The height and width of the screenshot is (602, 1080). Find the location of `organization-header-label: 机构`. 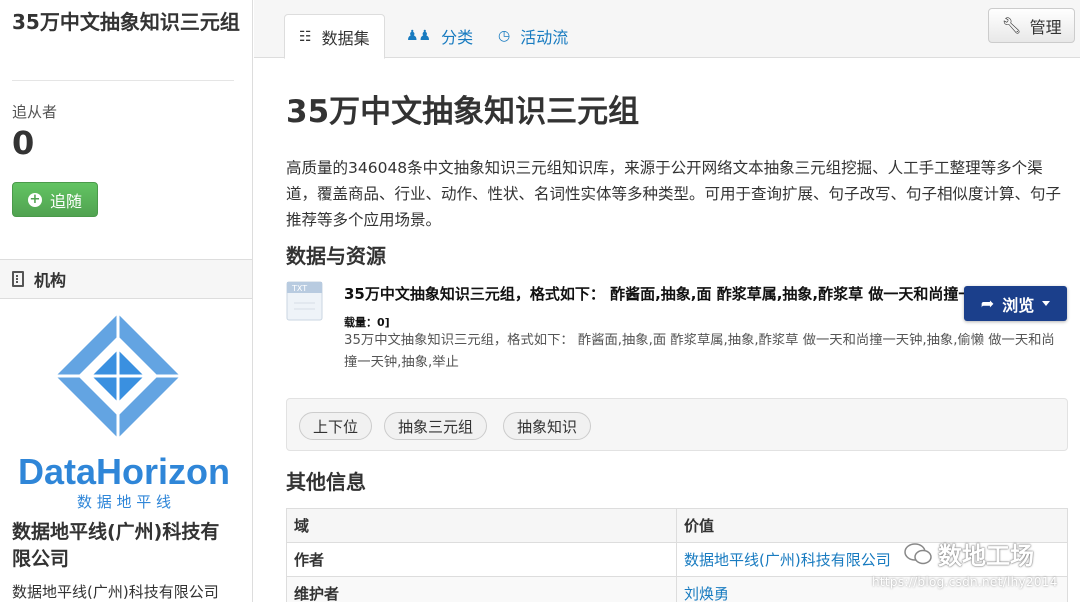

organization-header-label: 机构 is located at coordinates (50, 280).